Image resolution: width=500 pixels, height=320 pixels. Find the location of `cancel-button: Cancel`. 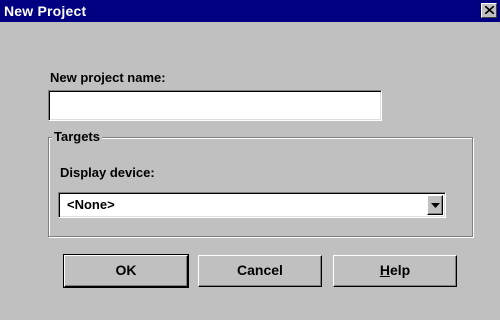

cancel-button: Cancel is located at coordinates (260, 271).